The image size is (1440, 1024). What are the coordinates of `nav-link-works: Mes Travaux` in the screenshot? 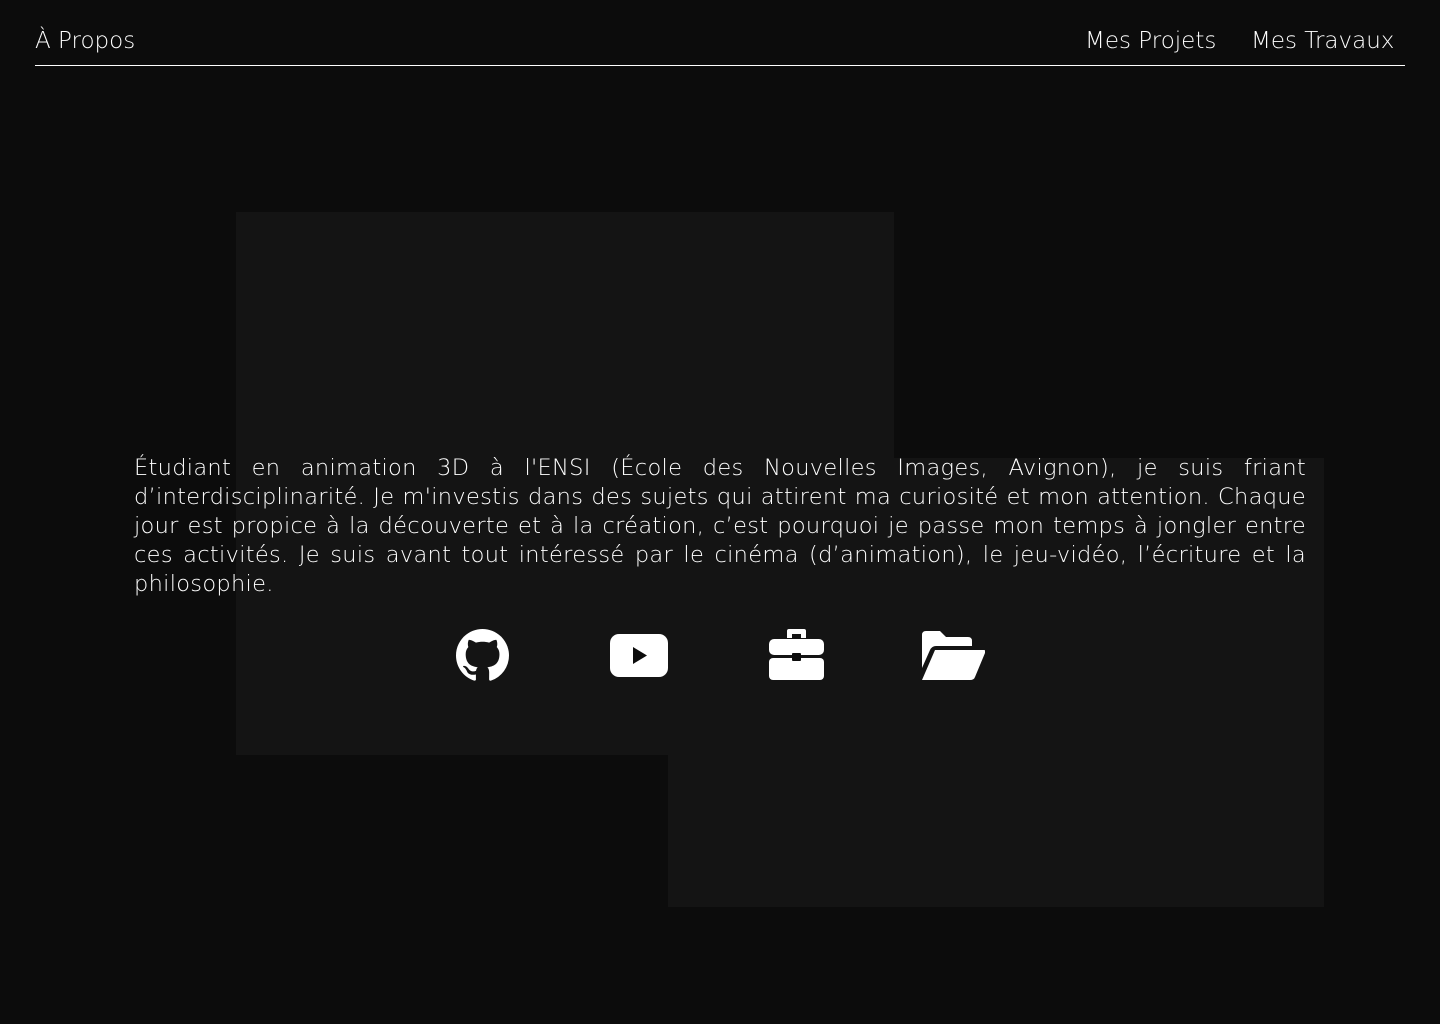 It's located at (1322, 41).